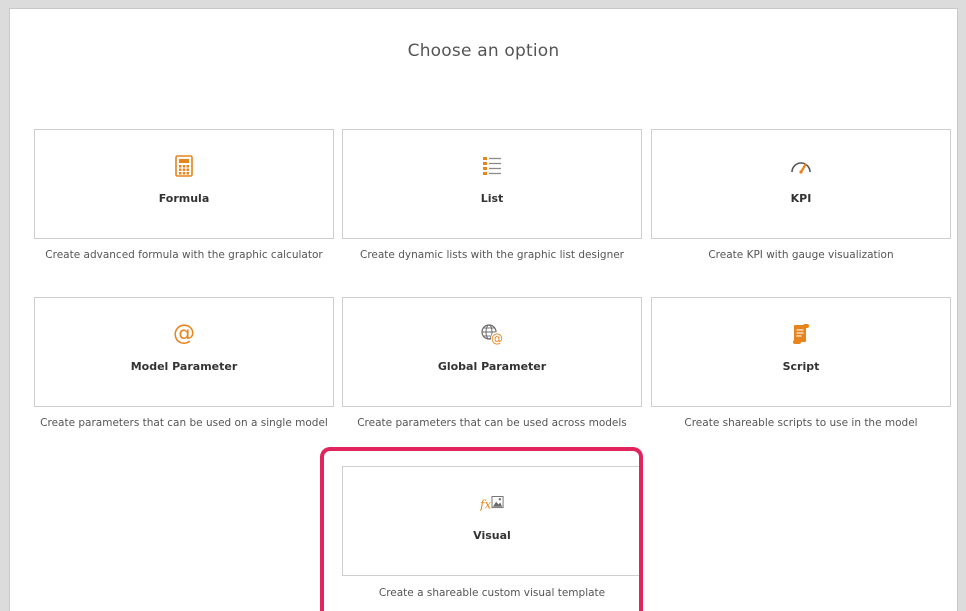  I want to click on page-title: Choose an option, so click(483, 51).